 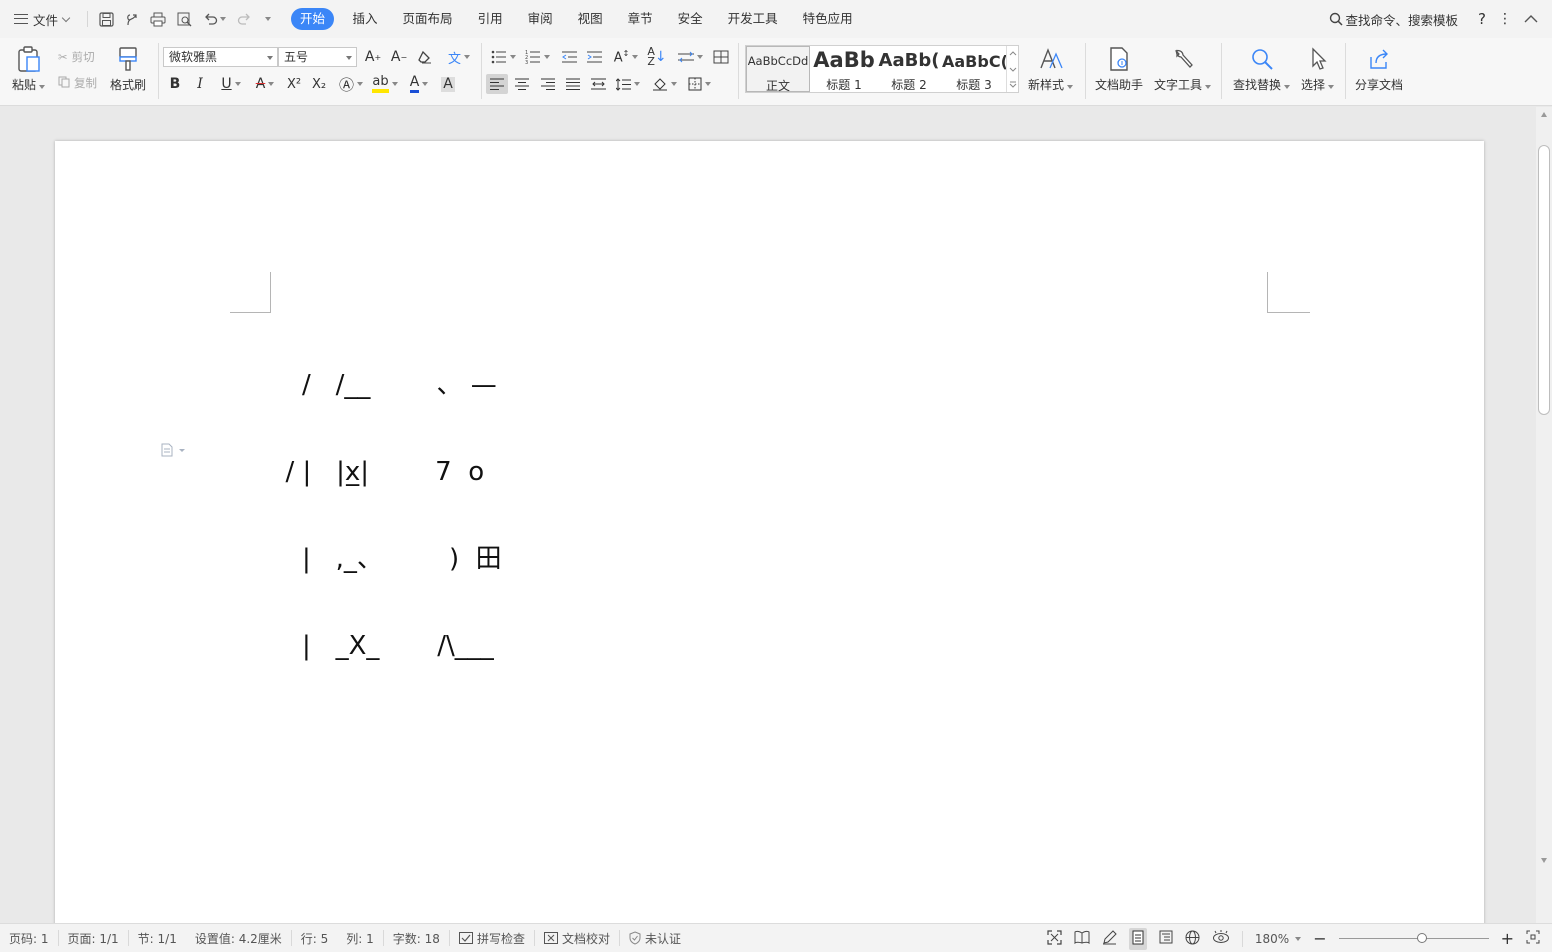 I want to click on char-shading-icon: A, so click(x=448, y=84).